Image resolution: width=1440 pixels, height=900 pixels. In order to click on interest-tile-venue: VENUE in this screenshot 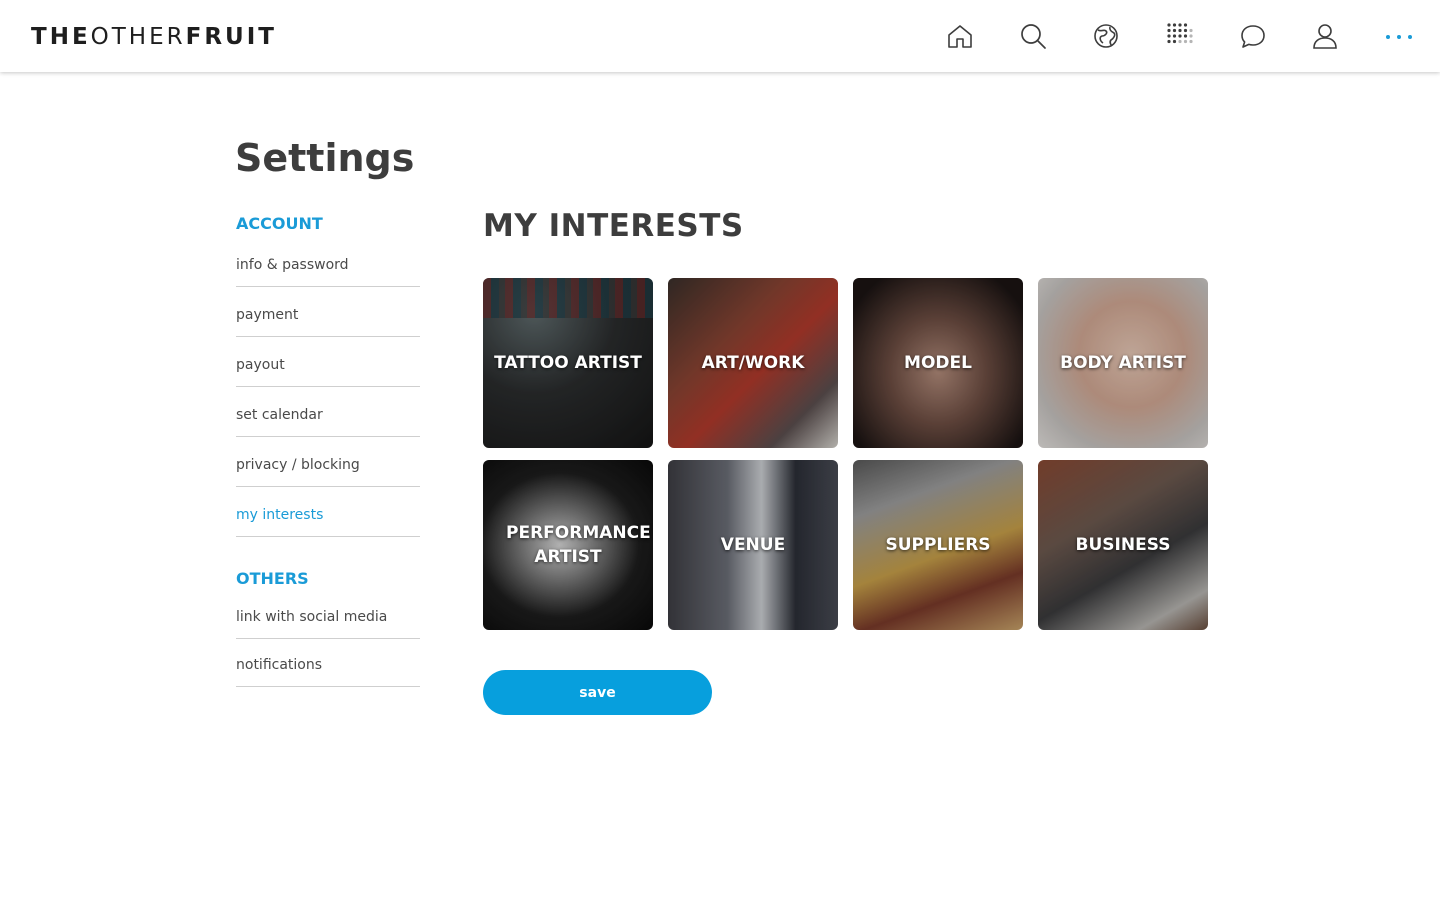, I will do `click(753, 545)`.